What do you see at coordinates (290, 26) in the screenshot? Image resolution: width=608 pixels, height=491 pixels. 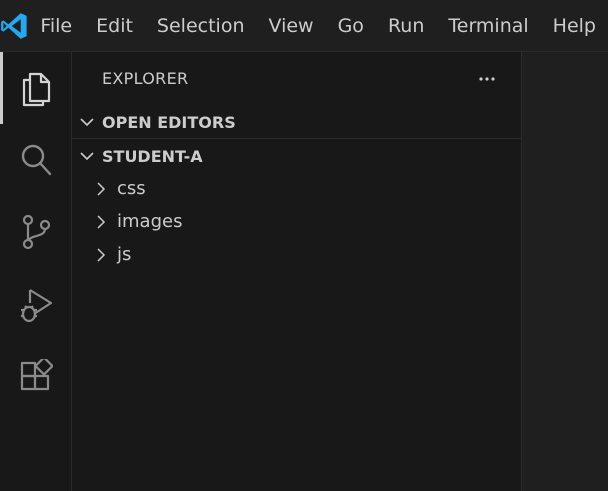 I see `menu-view: View` at bounding box center [290, 26].